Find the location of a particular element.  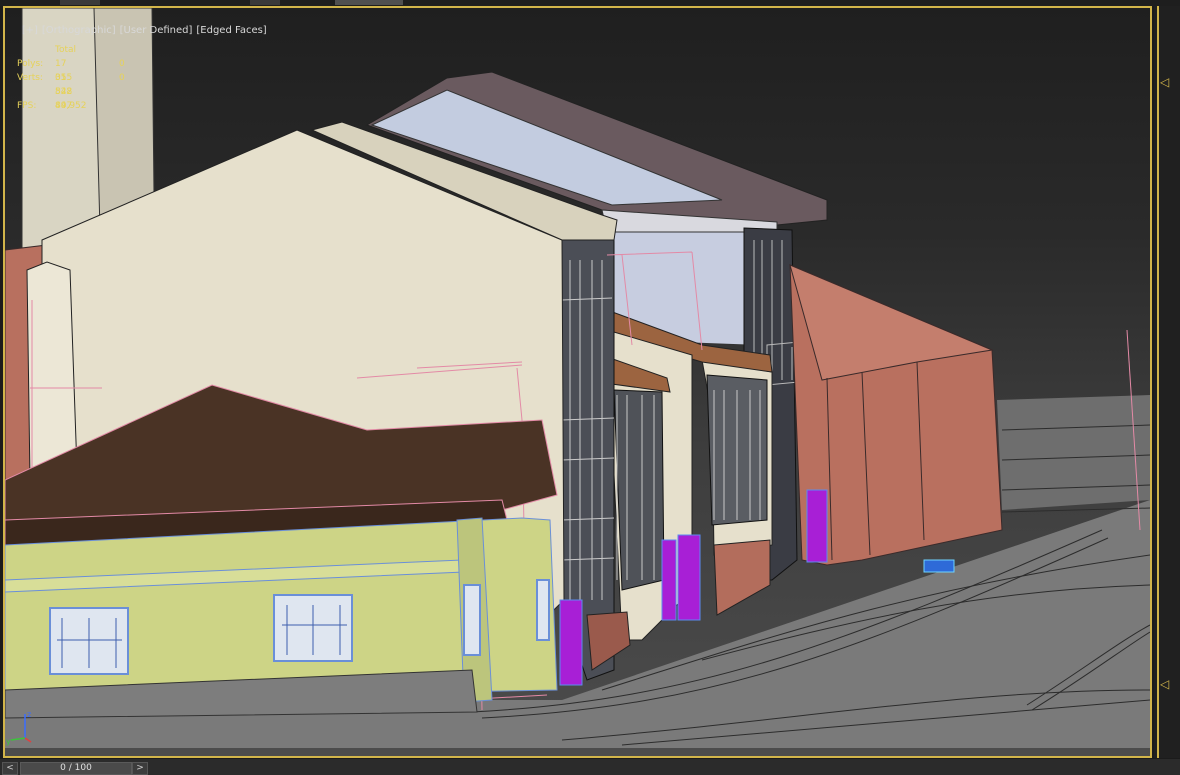

fps-label: FPS: is located at coordinates (27, 106).